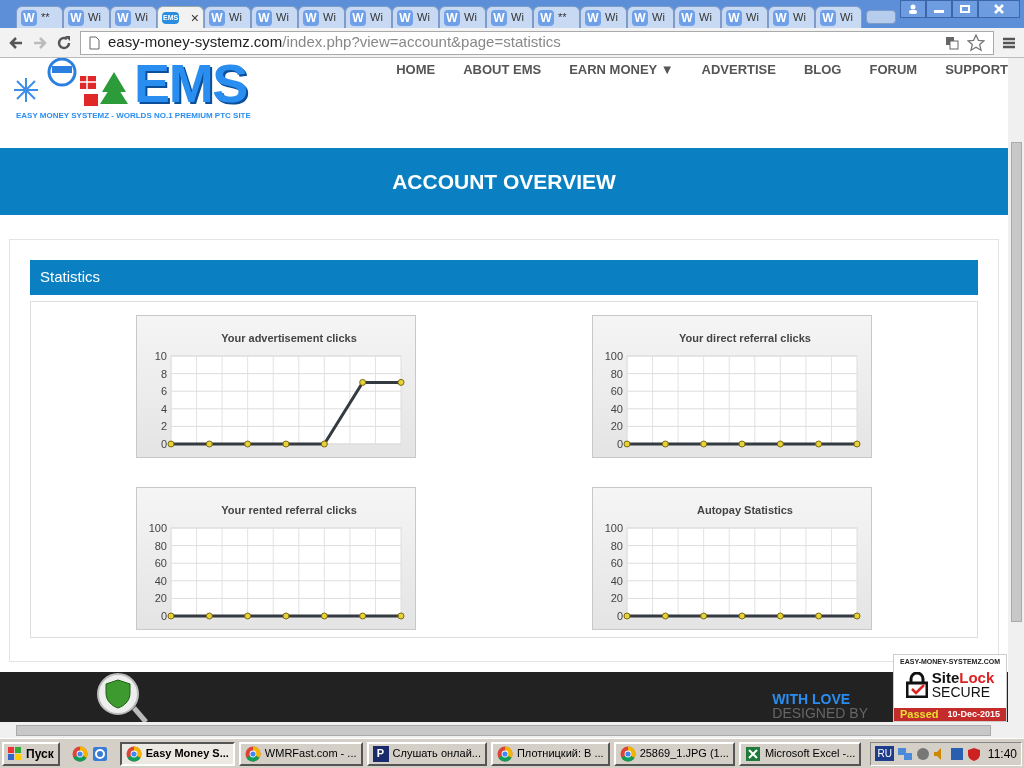 This screenshot has height=768, width=1024. Describe the element at coordinates (537, 42) in the screenshot. I see `address-bar: easy-money-systemz.com/index.php?view=account&page=statistics` at that location.